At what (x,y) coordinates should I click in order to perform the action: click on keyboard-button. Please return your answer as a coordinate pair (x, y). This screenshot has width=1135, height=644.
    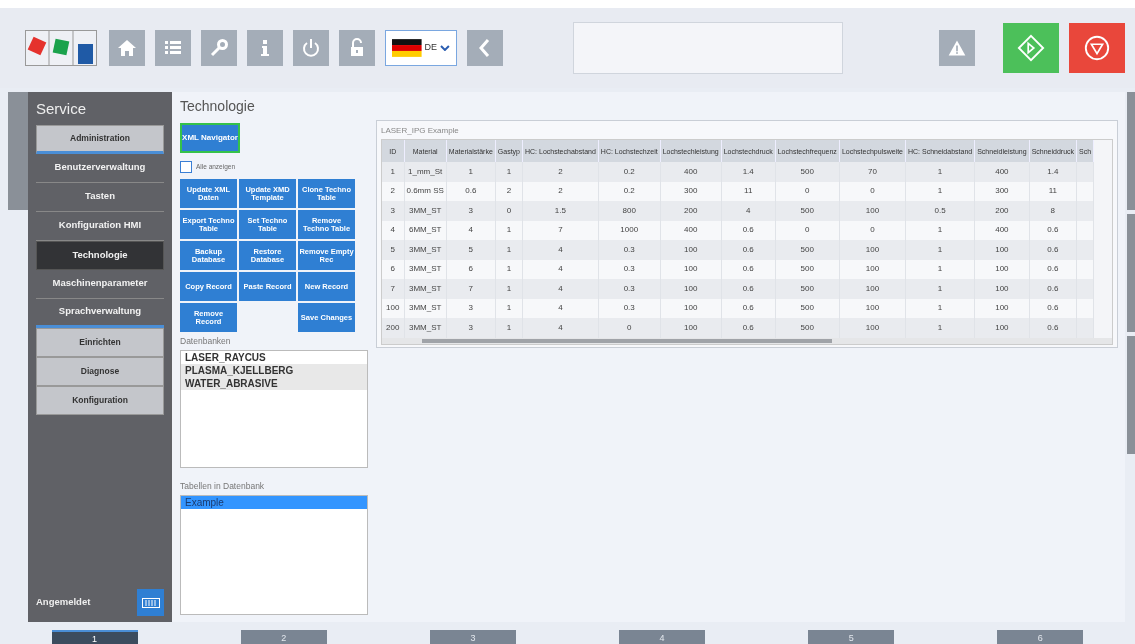
    Looking at the image, I should click on (150, 602).